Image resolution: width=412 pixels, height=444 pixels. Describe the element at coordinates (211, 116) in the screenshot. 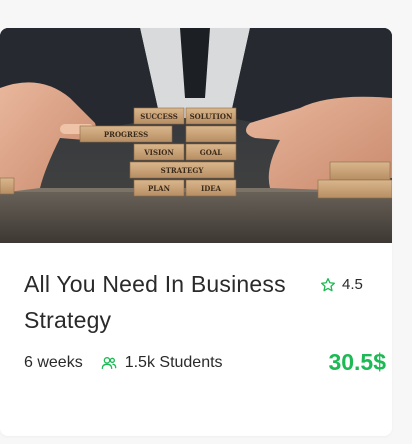

I see `block-solution: SOLUTION` at that location.